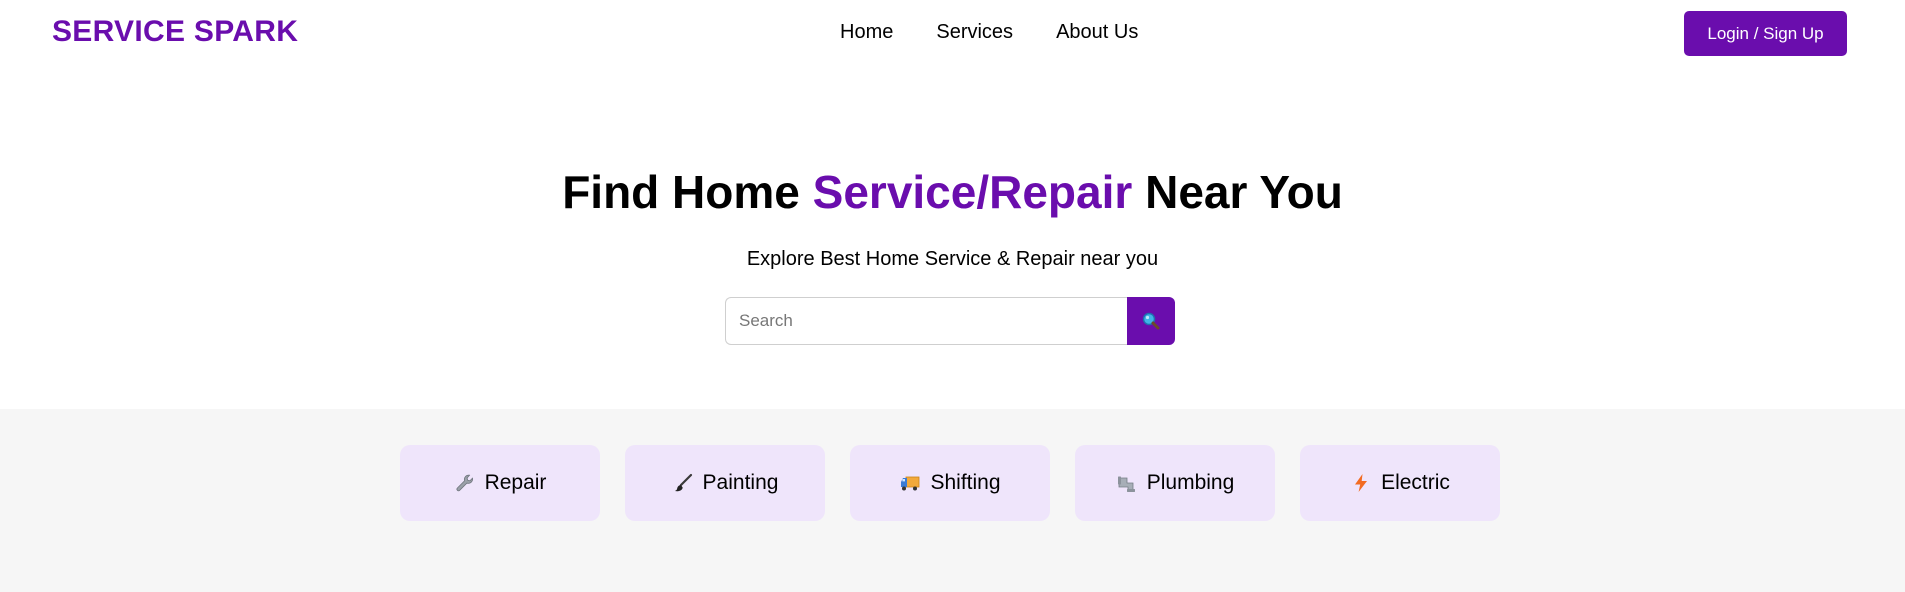 This screenshot has width=1905, height=592. What do you see at coordinates (866, 32) in the screenshot?
I see `nav-link-home: Home` at bounding box center [866, 32].